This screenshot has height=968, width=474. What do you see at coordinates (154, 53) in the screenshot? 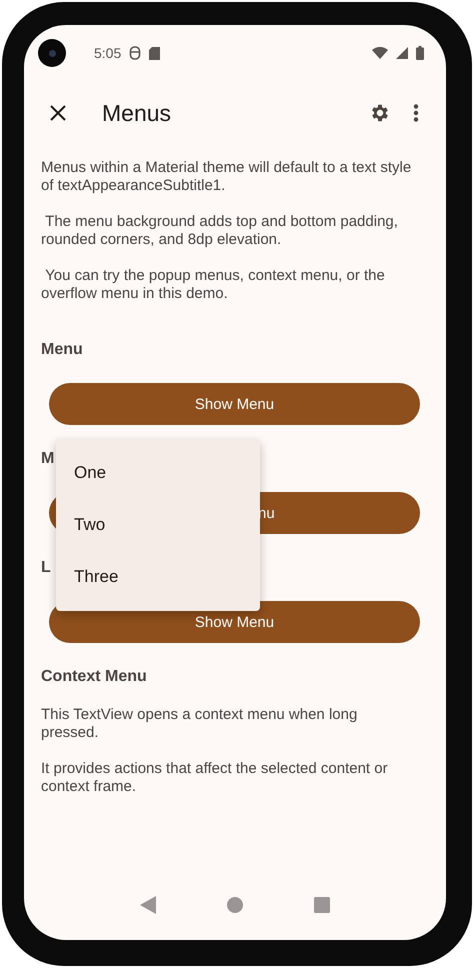
I see `sd-card-icon` at bounding box center [154, 53].